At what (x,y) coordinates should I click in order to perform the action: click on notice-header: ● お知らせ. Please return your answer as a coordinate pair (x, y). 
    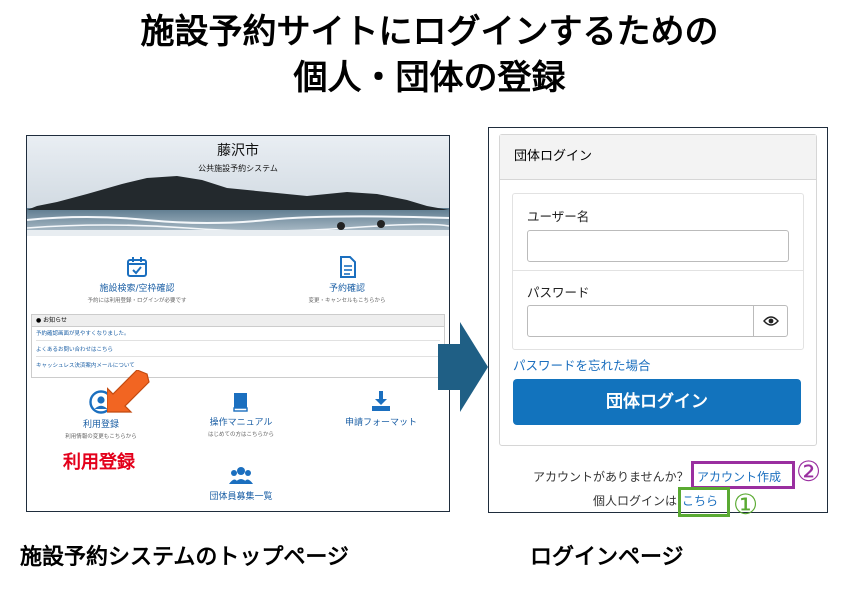
    Looking at the image, I should click on (238, 321).